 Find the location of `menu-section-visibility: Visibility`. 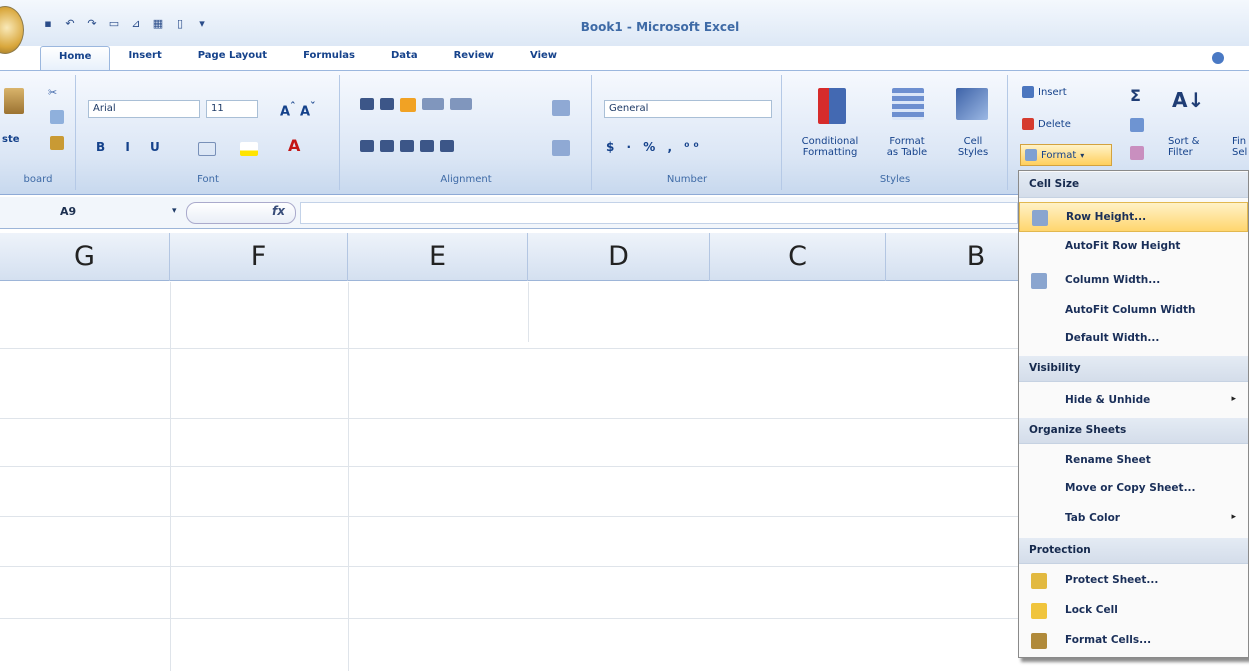

menu-section-visibility: Visibility is located at coordinates (1133, 369).